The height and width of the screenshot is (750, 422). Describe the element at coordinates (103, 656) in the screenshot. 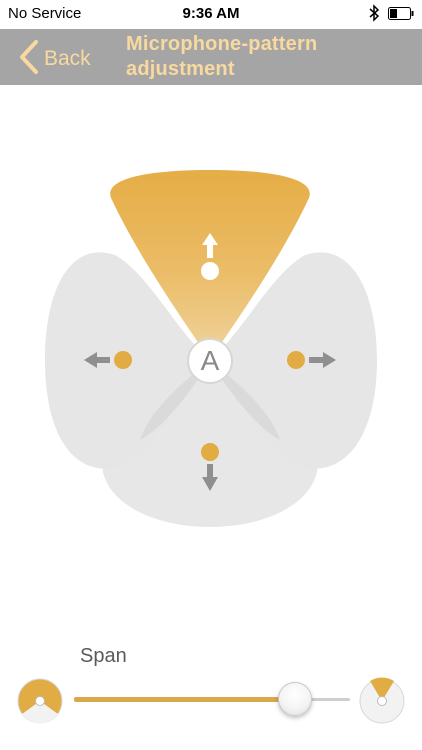

I see `span-label: Span` at that location.